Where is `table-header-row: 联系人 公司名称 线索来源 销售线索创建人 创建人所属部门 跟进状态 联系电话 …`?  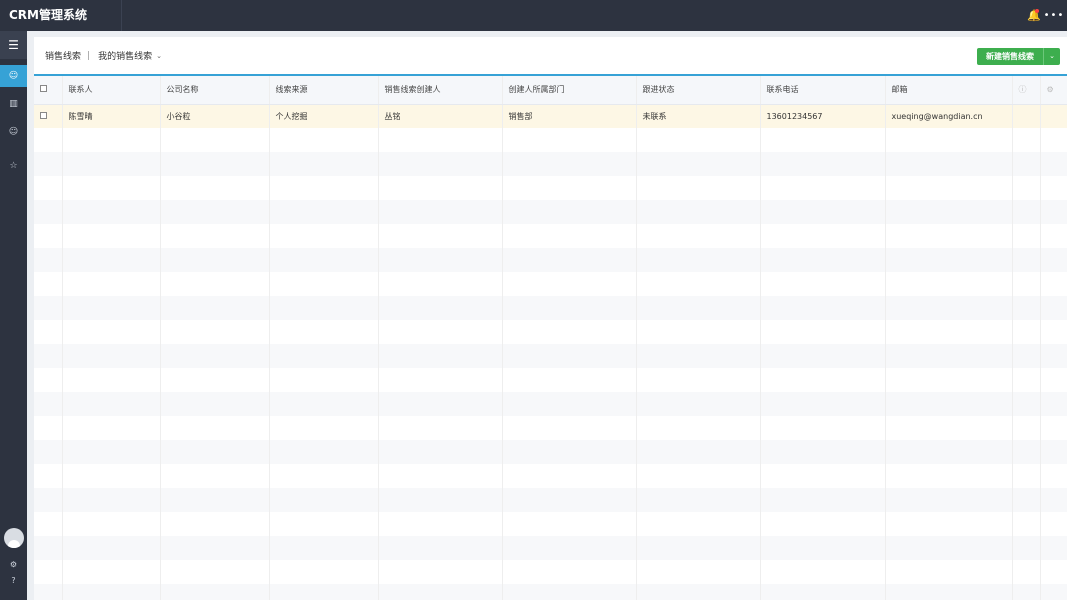
table-header-row: 联系人 公司名称 线索来源 销售线索创建人 创建人所属部门 跟进状态 联系电话 … is located at coordinates (550, 90).